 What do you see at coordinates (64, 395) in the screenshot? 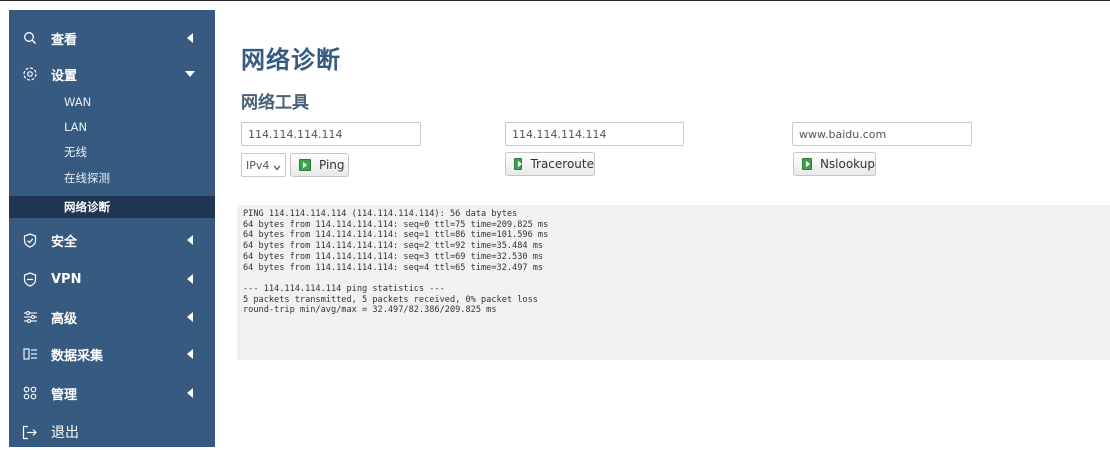
I see `sidebar-item-label: 管理` at bounding box center [64, 395].